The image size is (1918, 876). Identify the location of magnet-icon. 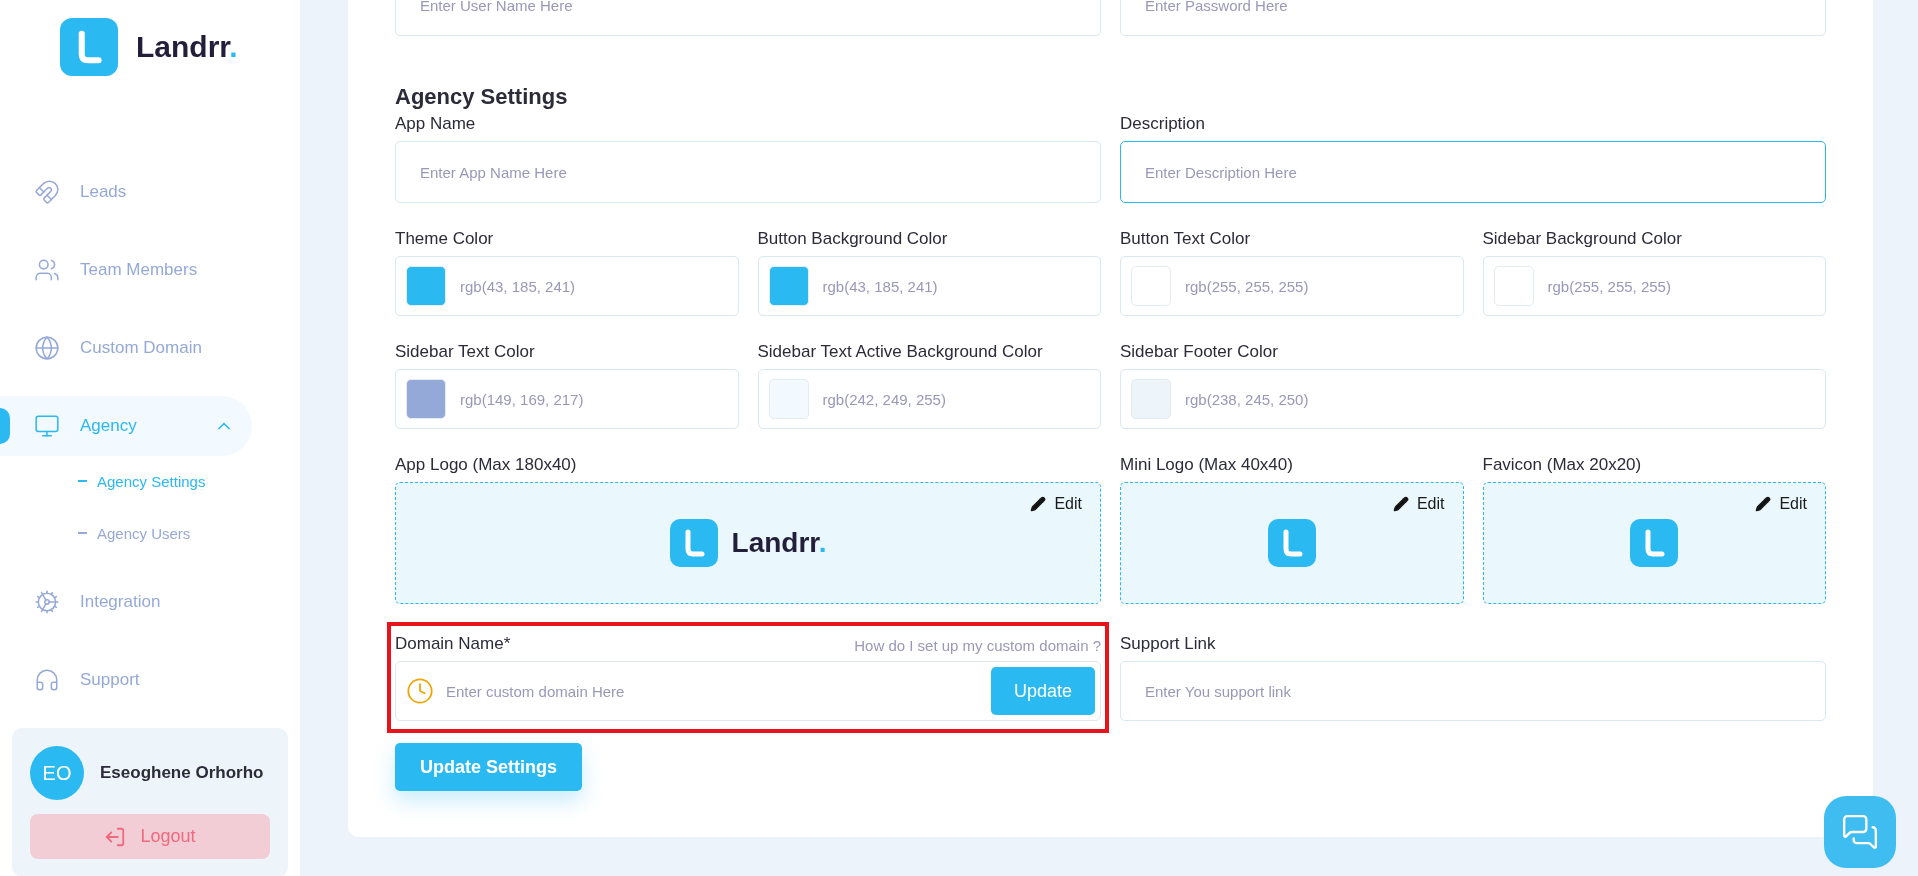
(47, 192).